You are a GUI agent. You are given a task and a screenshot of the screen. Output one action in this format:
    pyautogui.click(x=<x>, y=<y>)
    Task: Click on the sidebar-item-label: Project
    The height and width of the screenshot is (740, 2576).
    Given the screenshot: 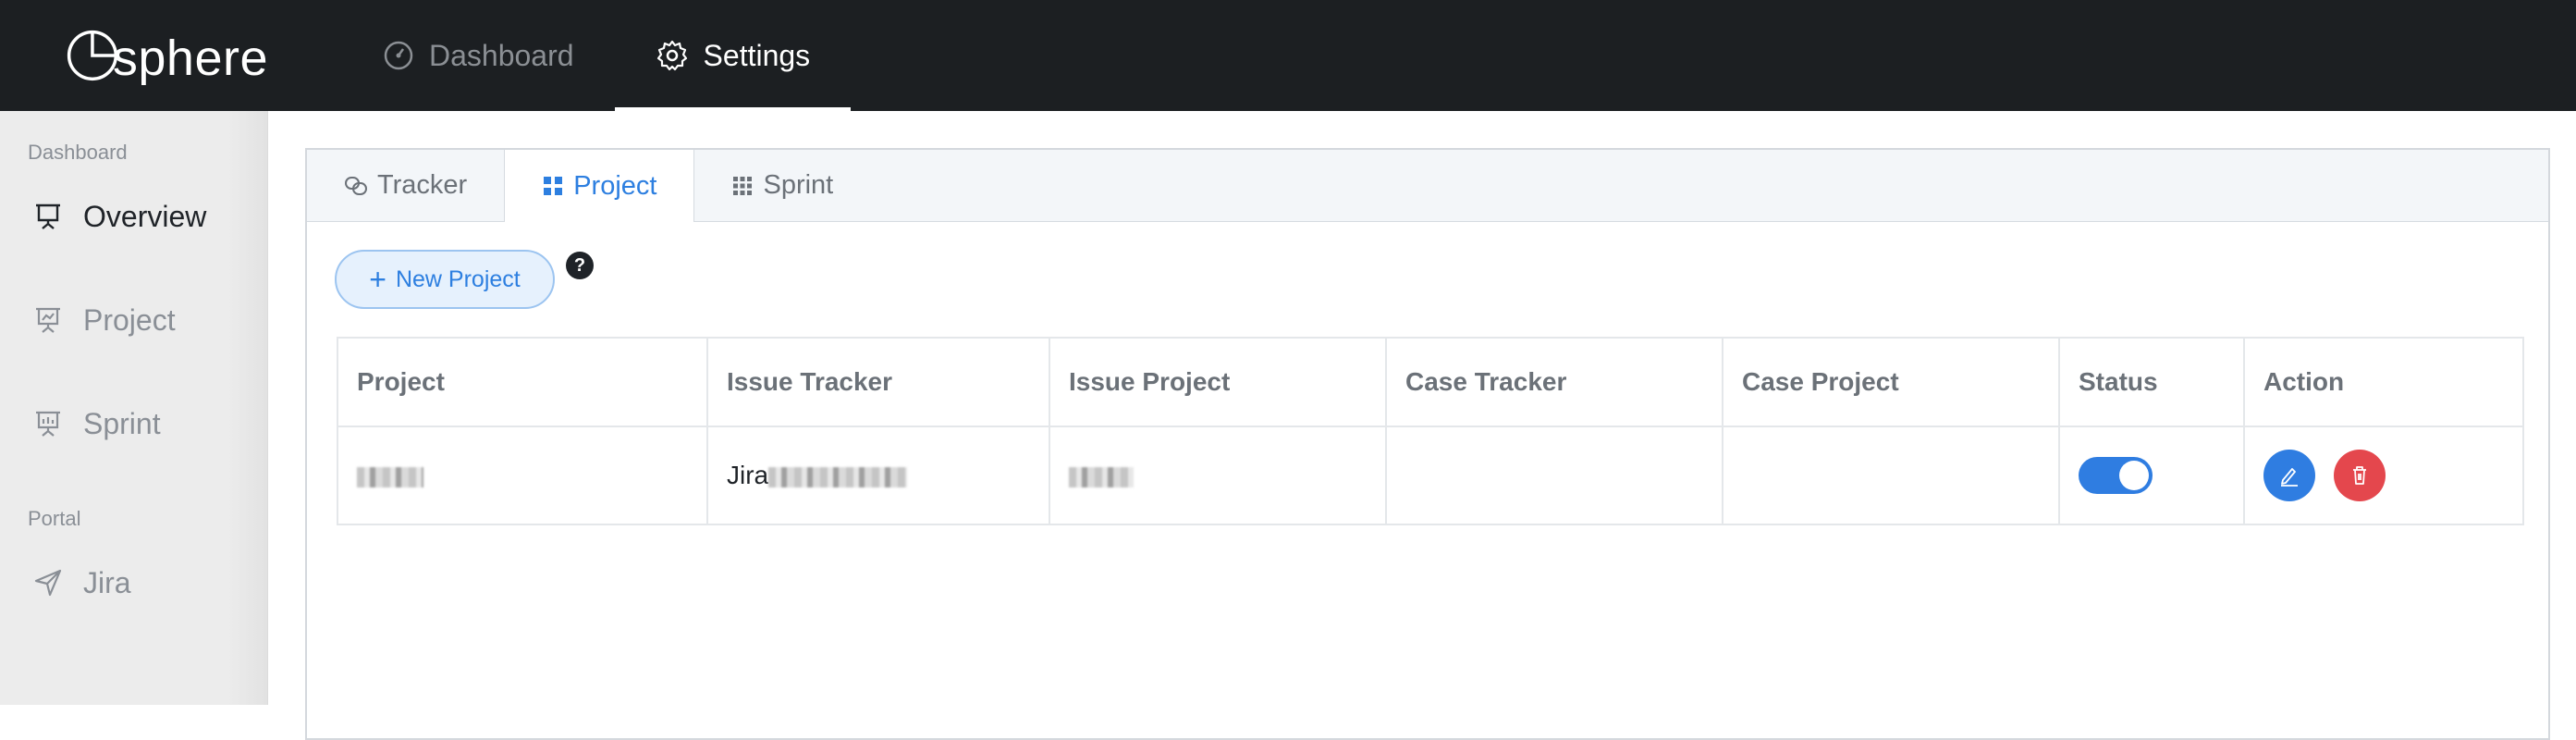 What is the action you would take?
    pyautogui.click(x=129, y=319)
    